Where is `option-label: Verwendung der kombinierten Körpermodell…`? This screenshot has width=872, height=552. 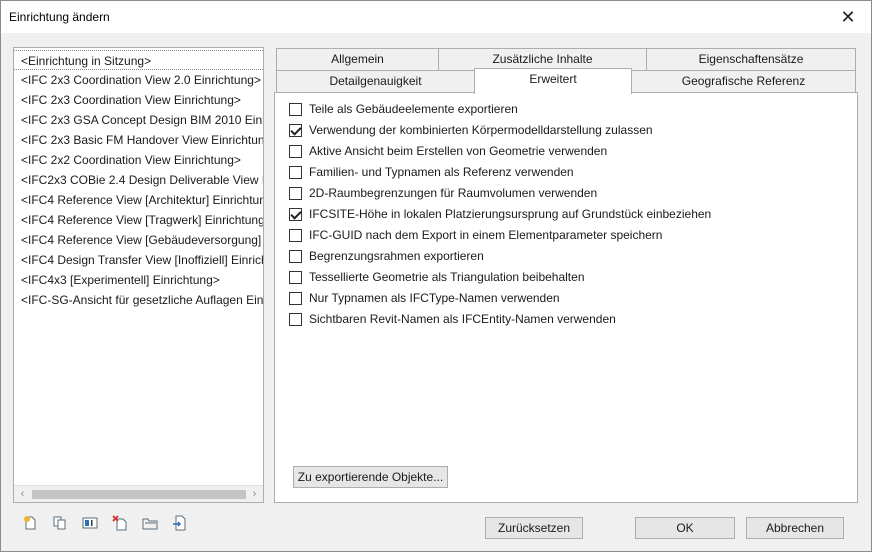 option-label: Verwendung der kombinierten Körpermodell… is located at coordinates (481, 130).